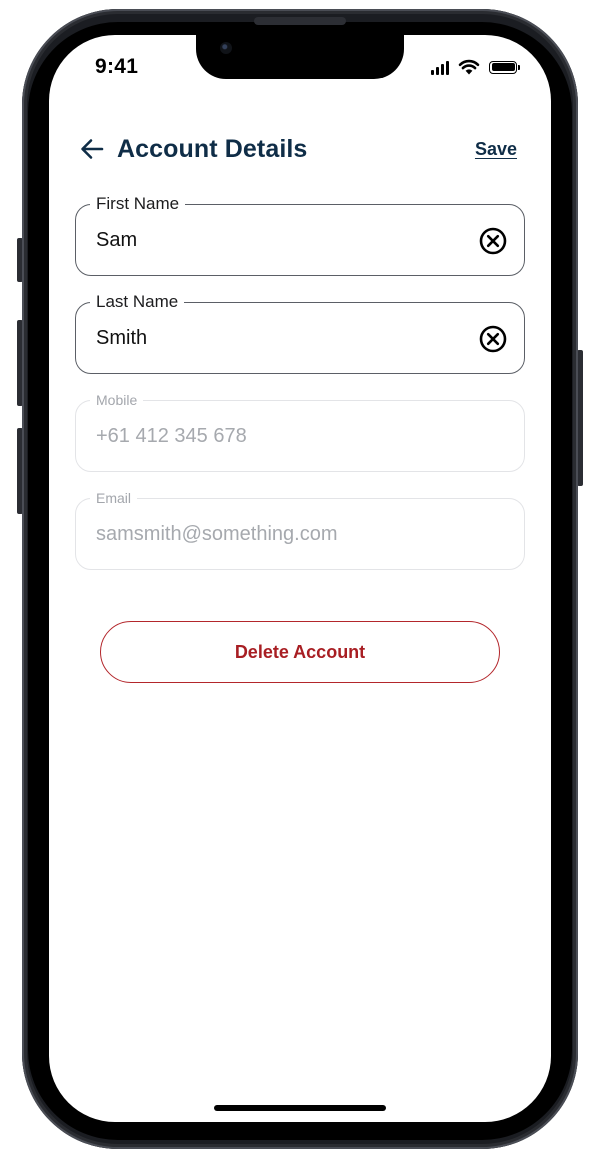 This screenshot has width=600, height=1158. I want to click on arrow-left-icon, so click(92, 149).